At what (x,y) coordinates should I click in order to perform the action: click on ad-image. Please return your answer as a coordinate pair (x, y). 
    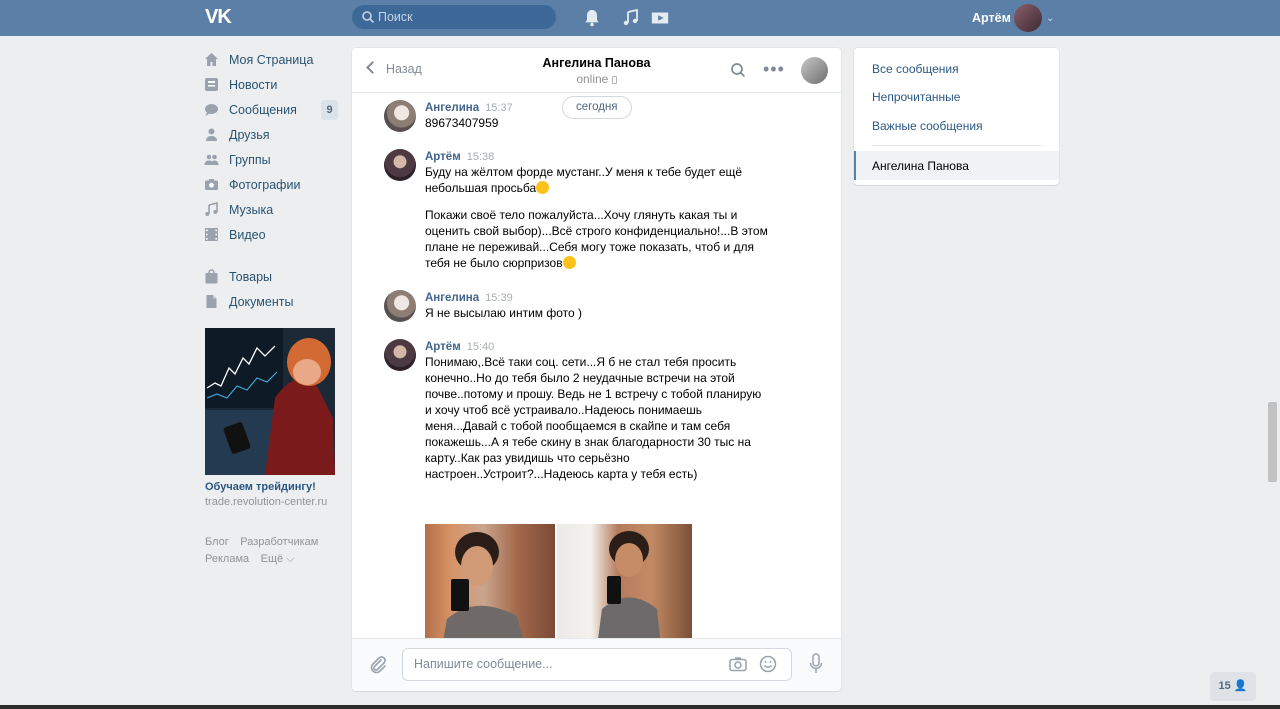
    Looking at the image, I should click on (270, 401).